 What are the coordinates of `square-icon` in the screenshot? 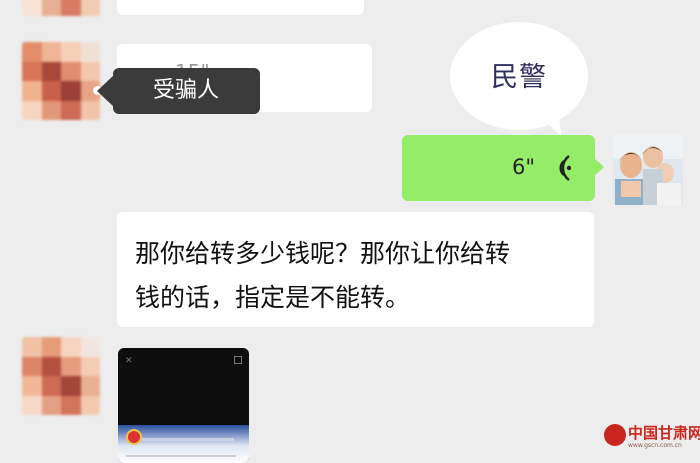 It's located at (238, 360).